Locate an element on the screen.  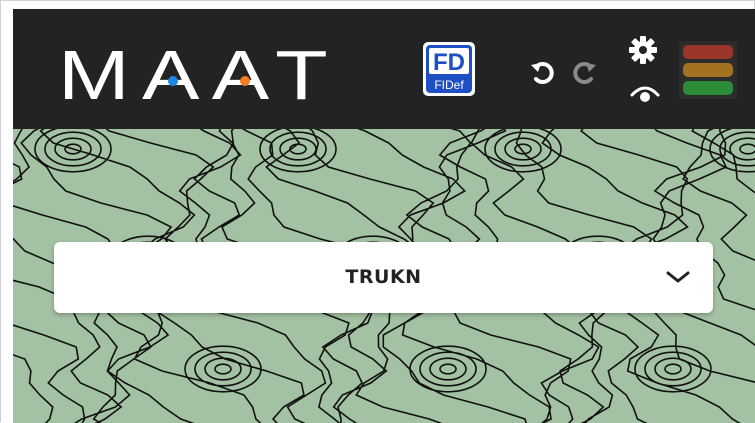
logo-dot-orange is located at coordinates (245, 81).